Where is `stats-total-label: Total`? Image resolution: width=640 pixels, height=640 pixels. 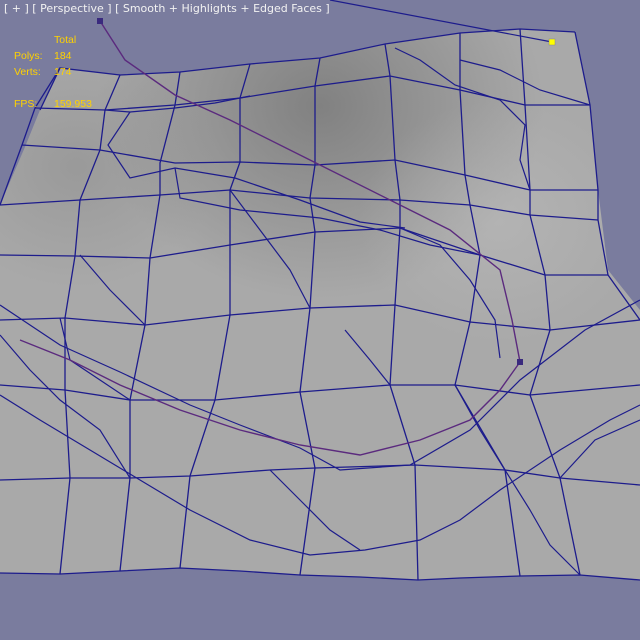
stats-total-label: Total is located at coordinates (65, 40).